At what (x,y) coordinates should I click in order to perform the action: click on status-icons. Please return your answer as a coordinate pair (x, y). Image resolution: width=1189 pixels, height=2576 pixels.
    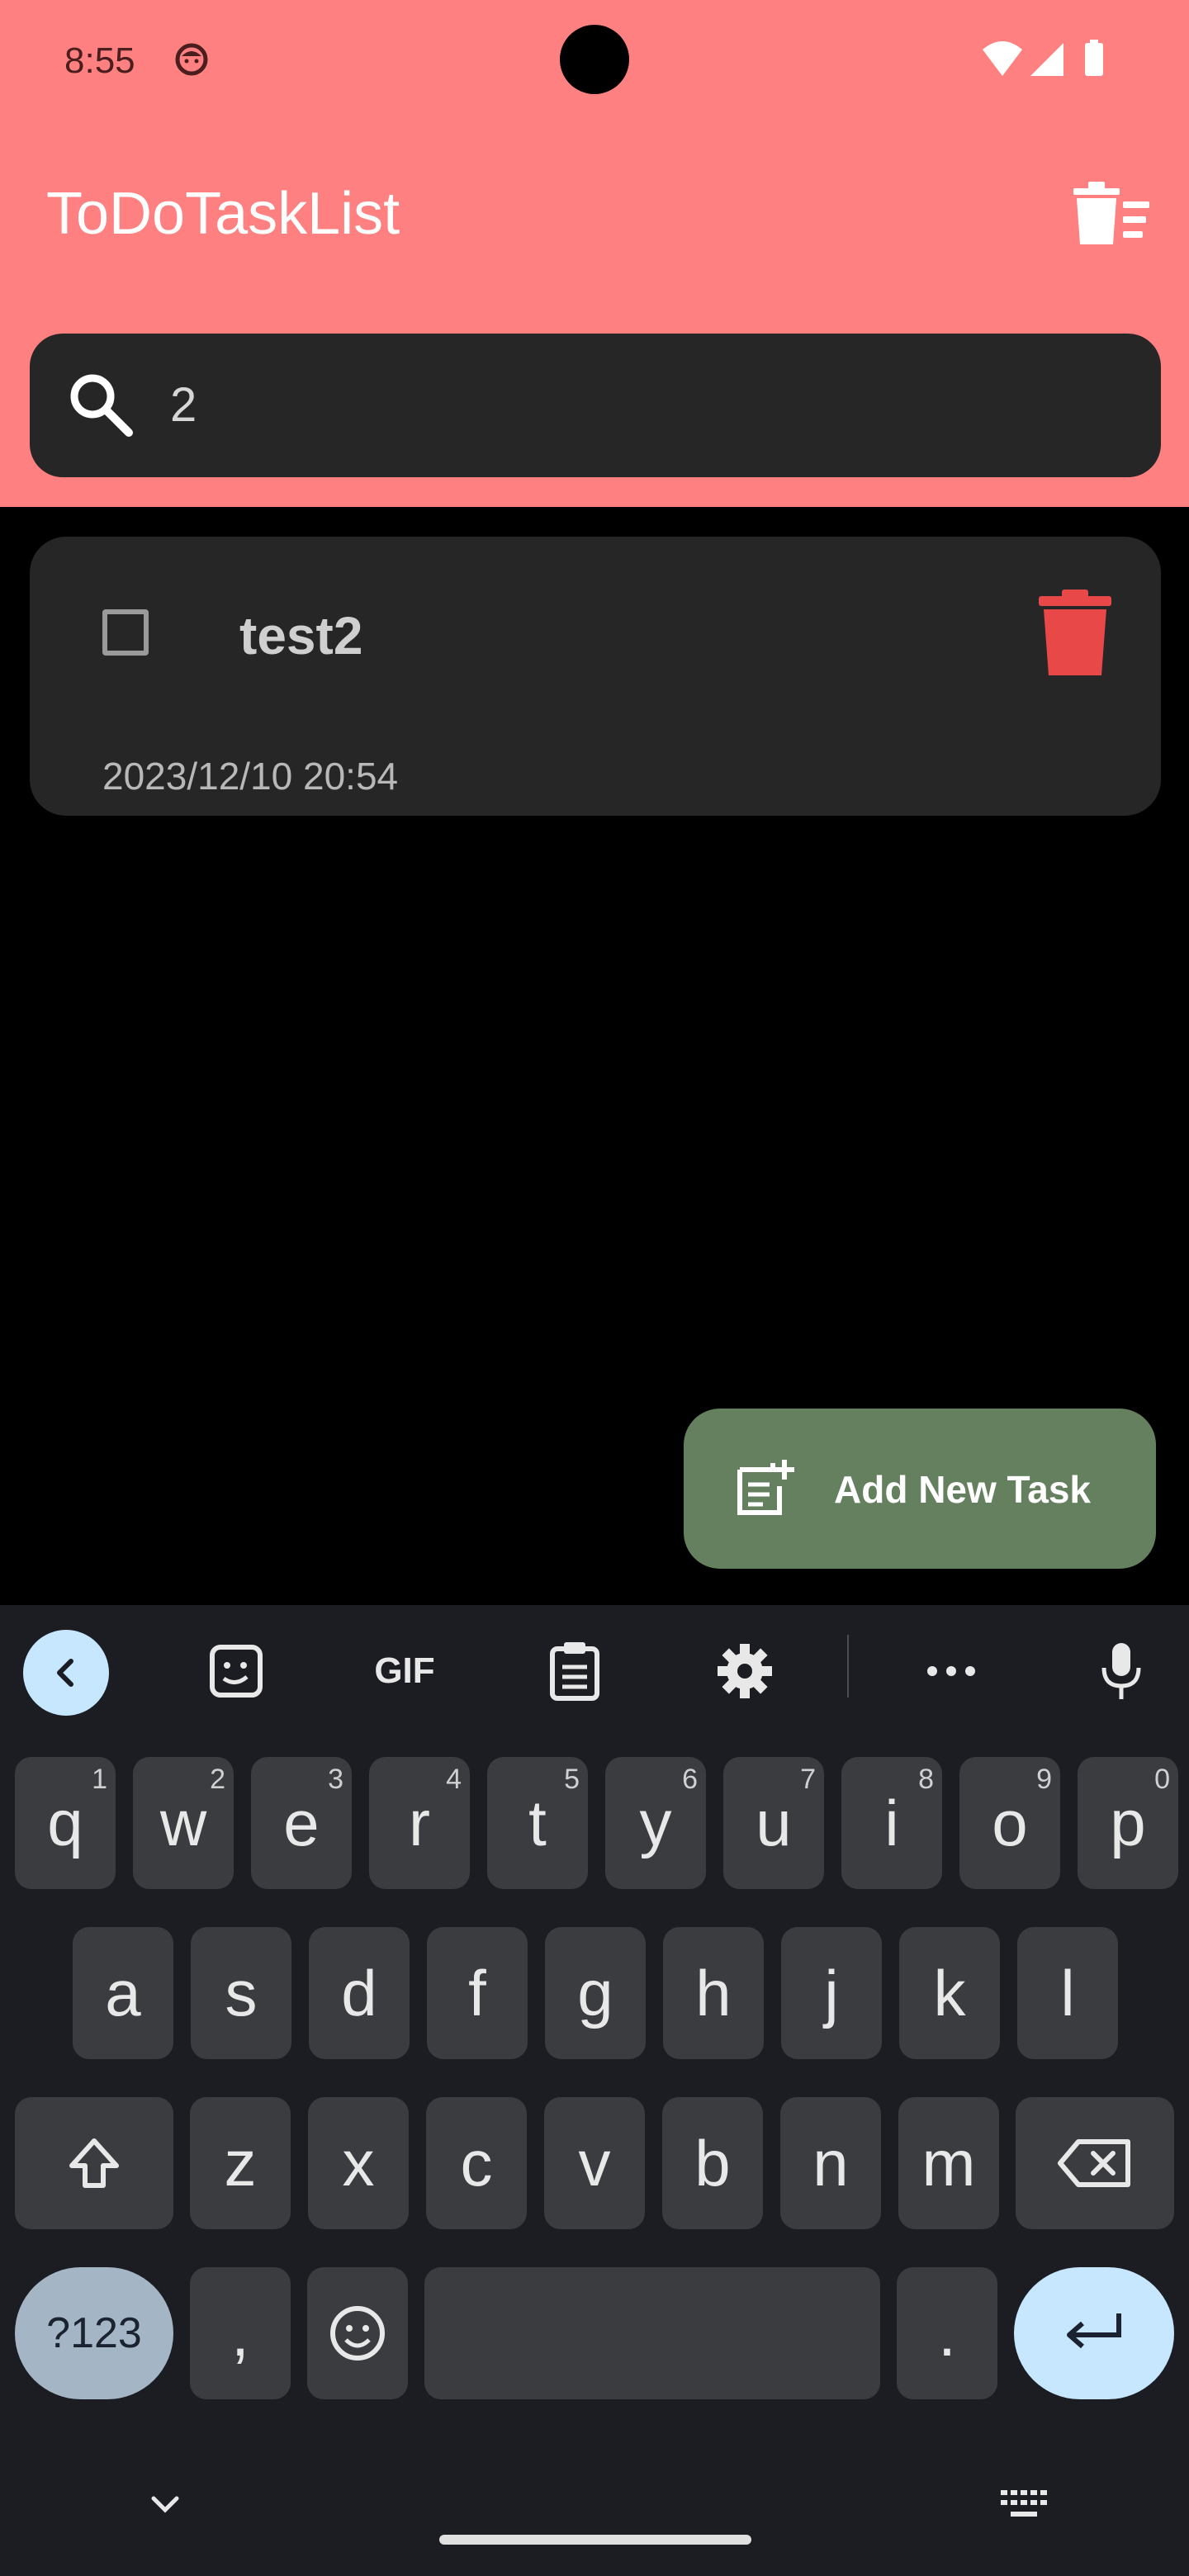
    Looking at the image, I should click on (1043, 58).